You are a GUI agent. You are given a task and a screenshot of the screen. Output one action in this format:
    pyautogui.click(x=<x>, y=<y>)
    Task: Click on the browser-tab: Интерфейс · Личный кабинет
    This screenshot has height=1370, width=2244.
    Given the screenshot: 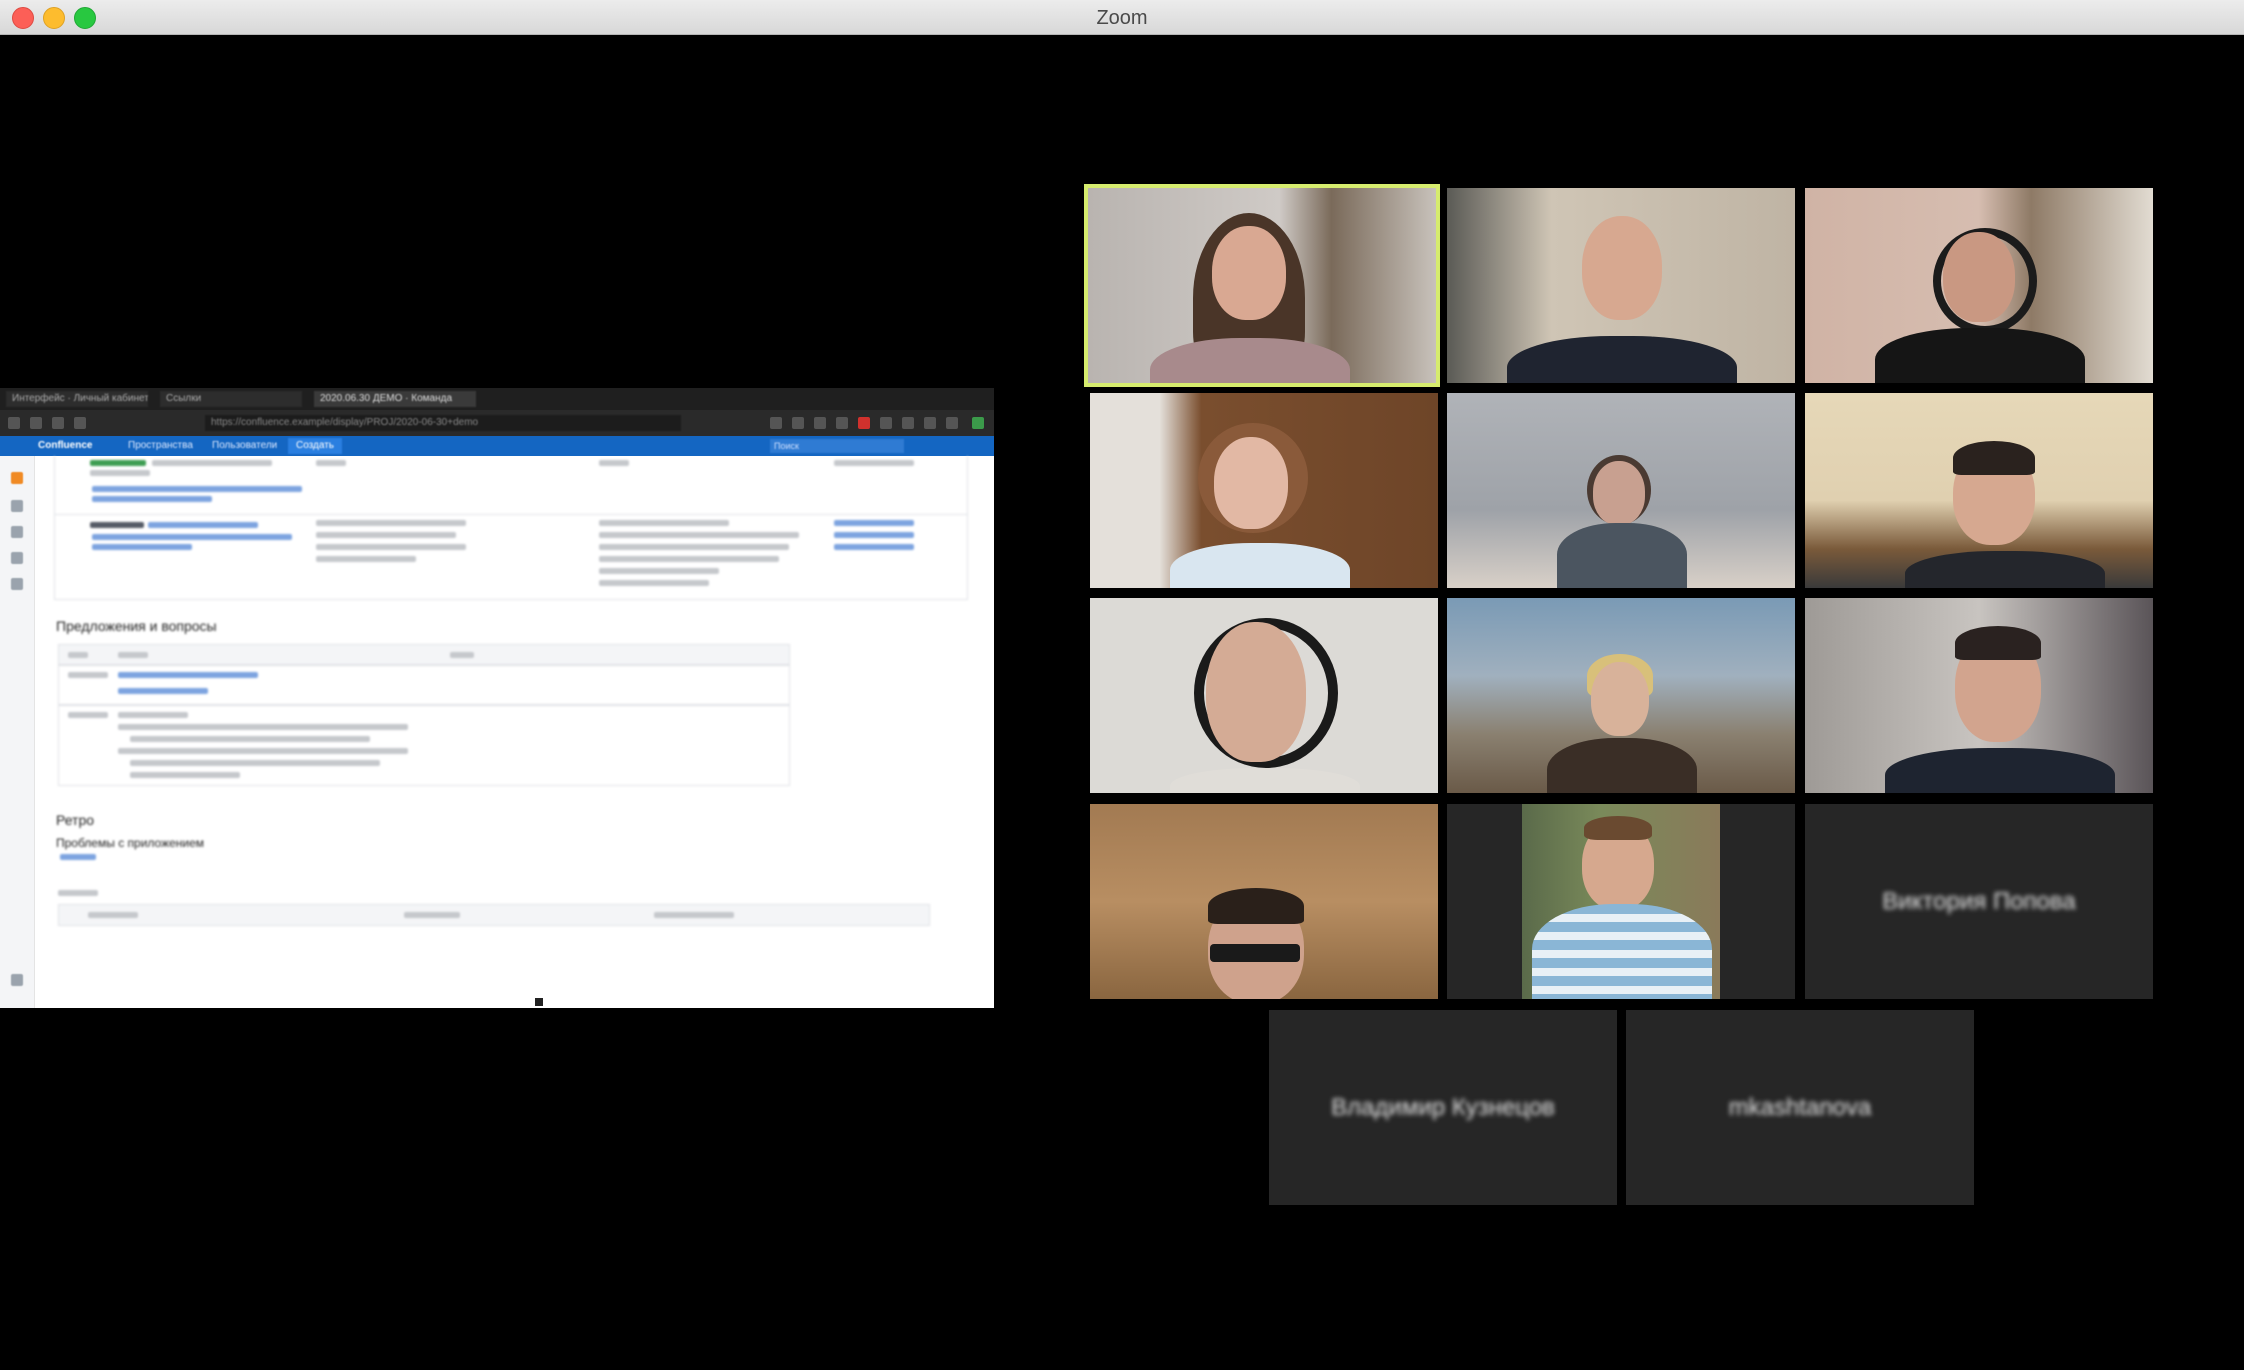 What is the action you would take?
    pyautogui.click(x=77, y=399)
    